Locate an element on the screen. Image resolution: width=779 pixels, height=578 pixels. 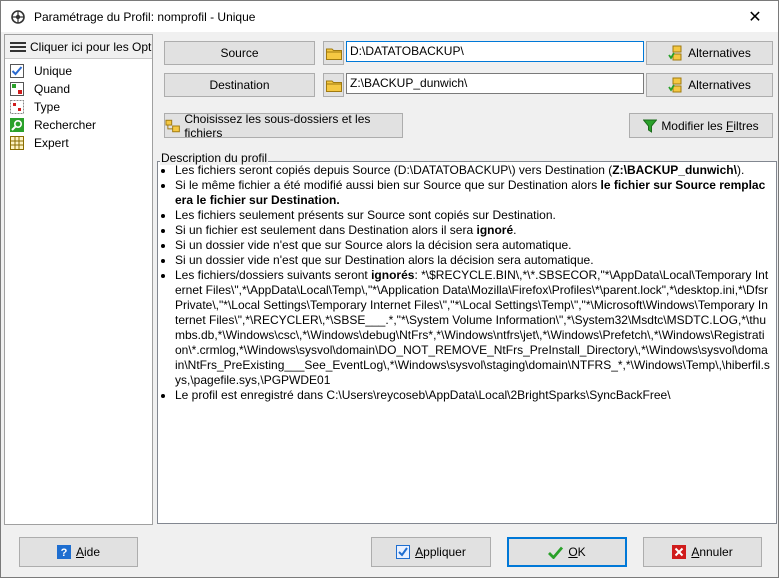
subfolders-icon is located at coordinates (172, 125).